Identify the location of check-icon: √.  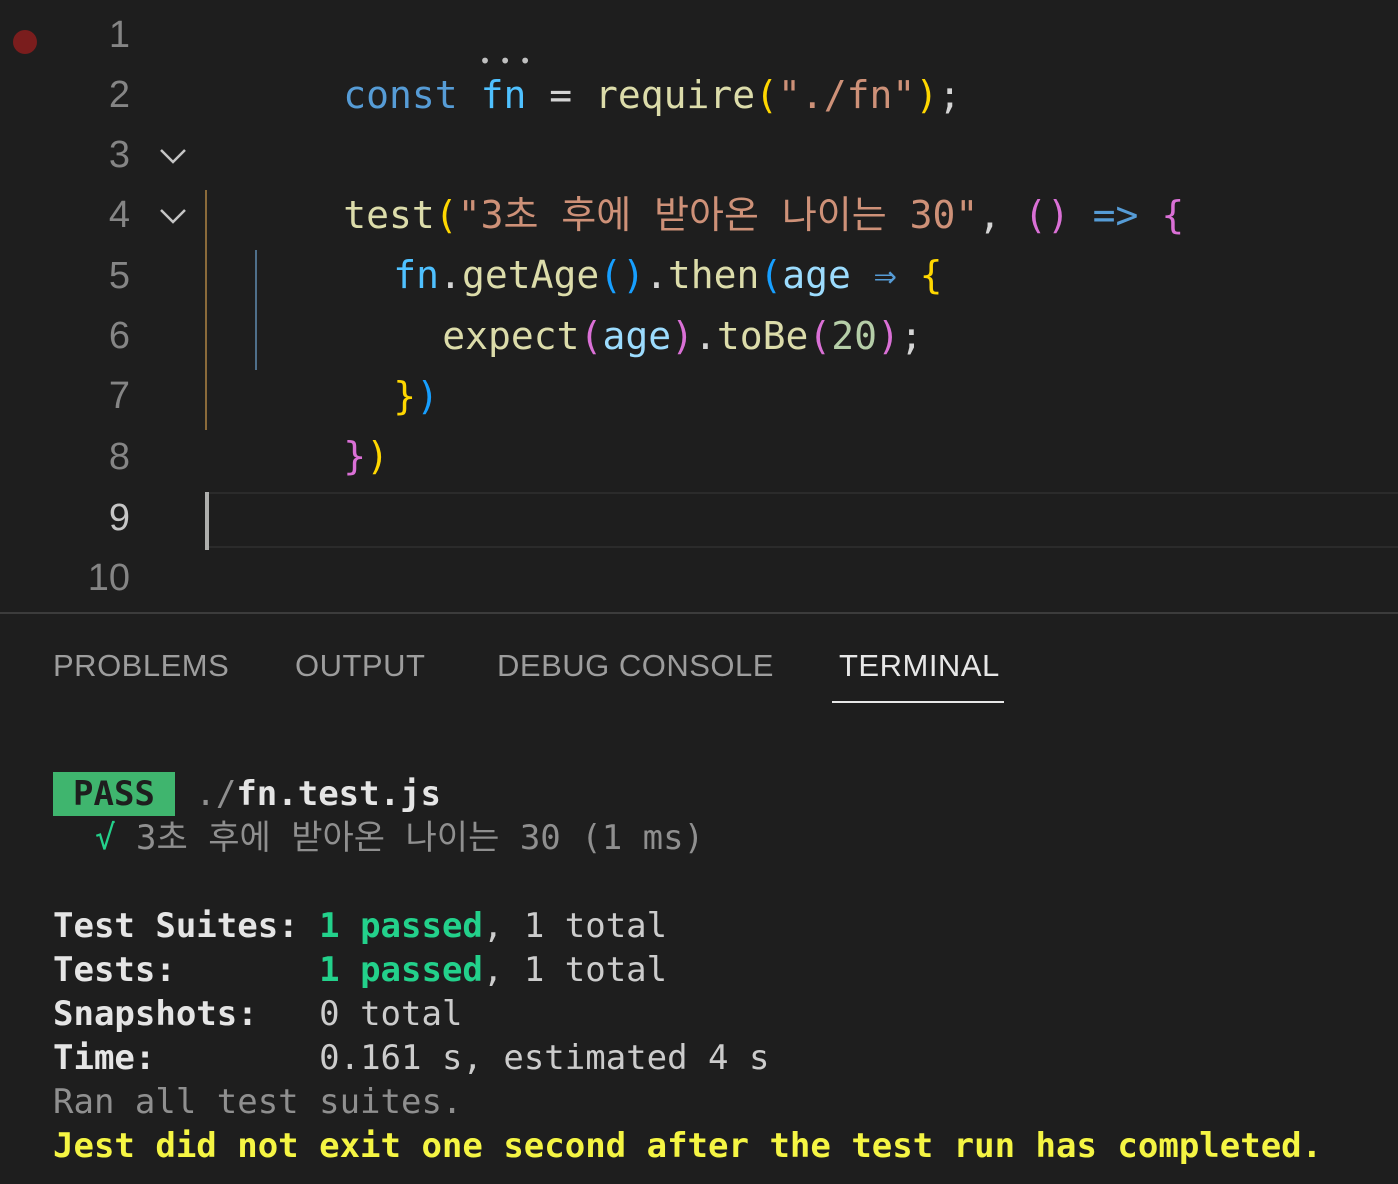
(105, 838).